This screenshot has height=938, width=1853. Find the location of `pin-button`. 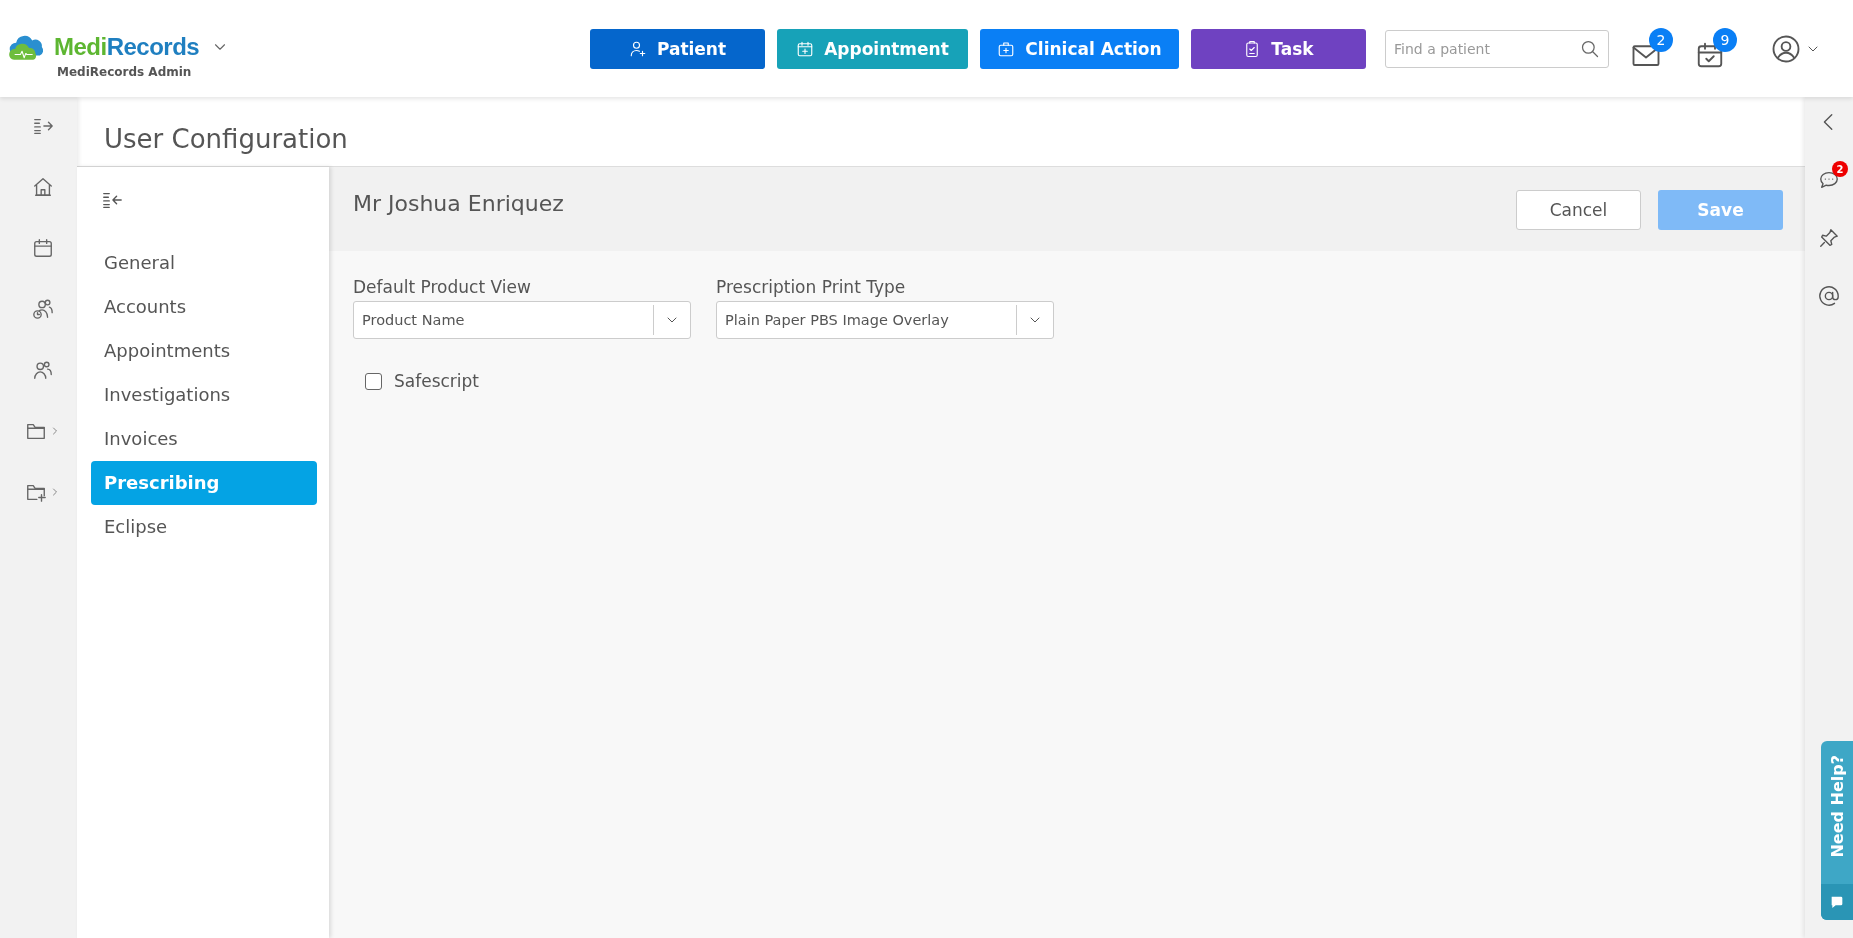

pin-button is located at coordinates (1829, 238).